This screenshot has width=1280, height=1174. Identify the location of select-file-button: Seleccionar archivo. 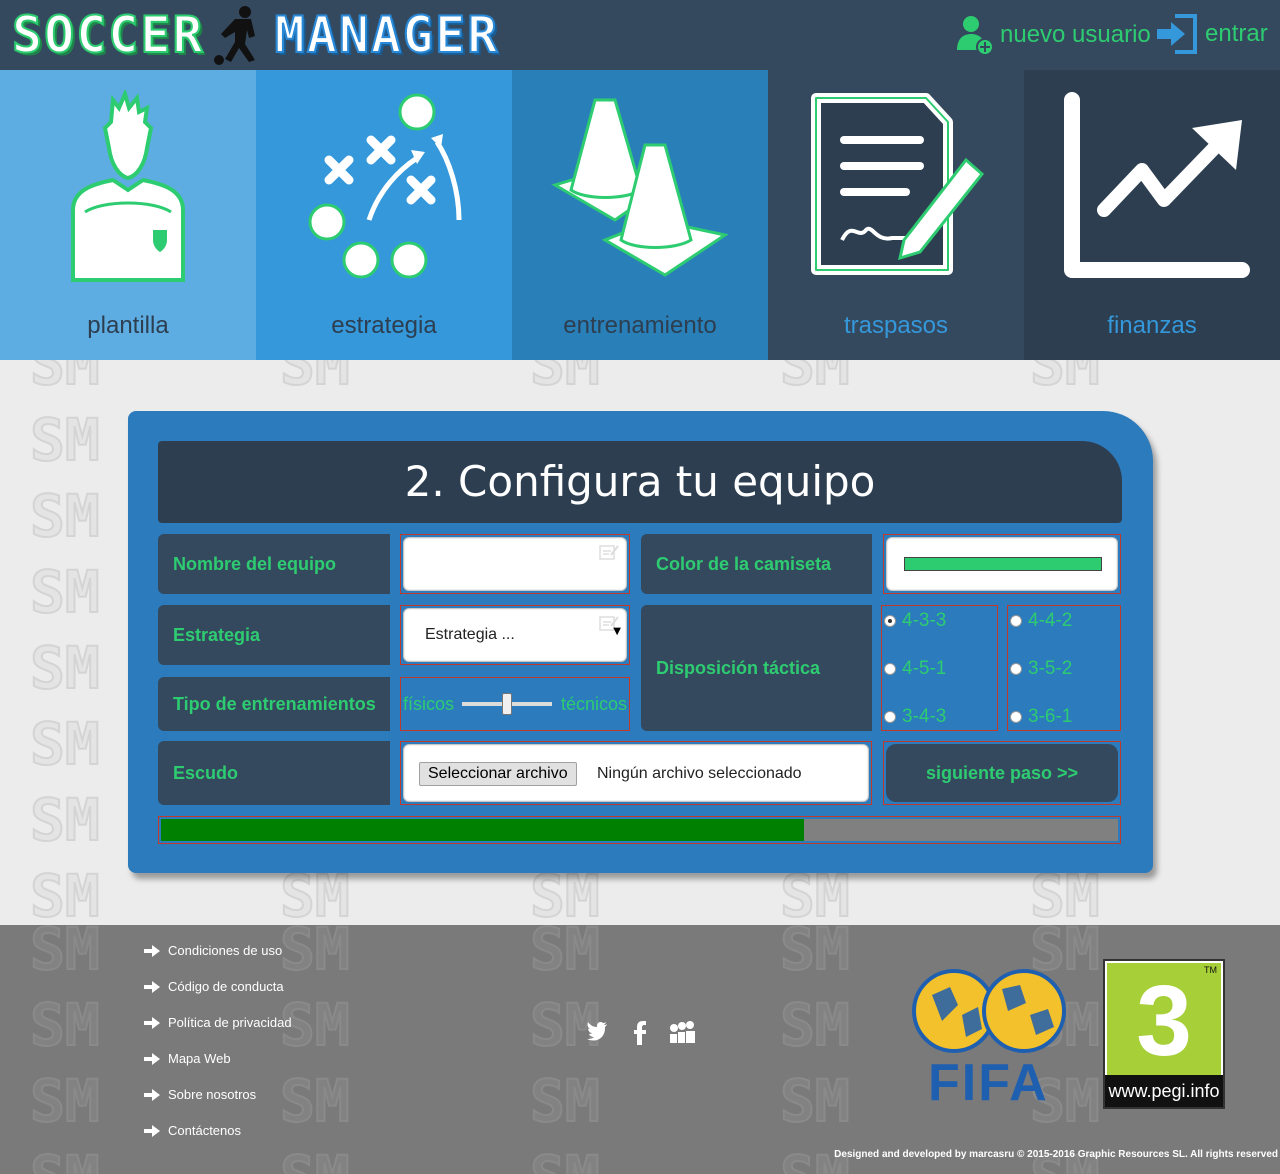
(498, 774).